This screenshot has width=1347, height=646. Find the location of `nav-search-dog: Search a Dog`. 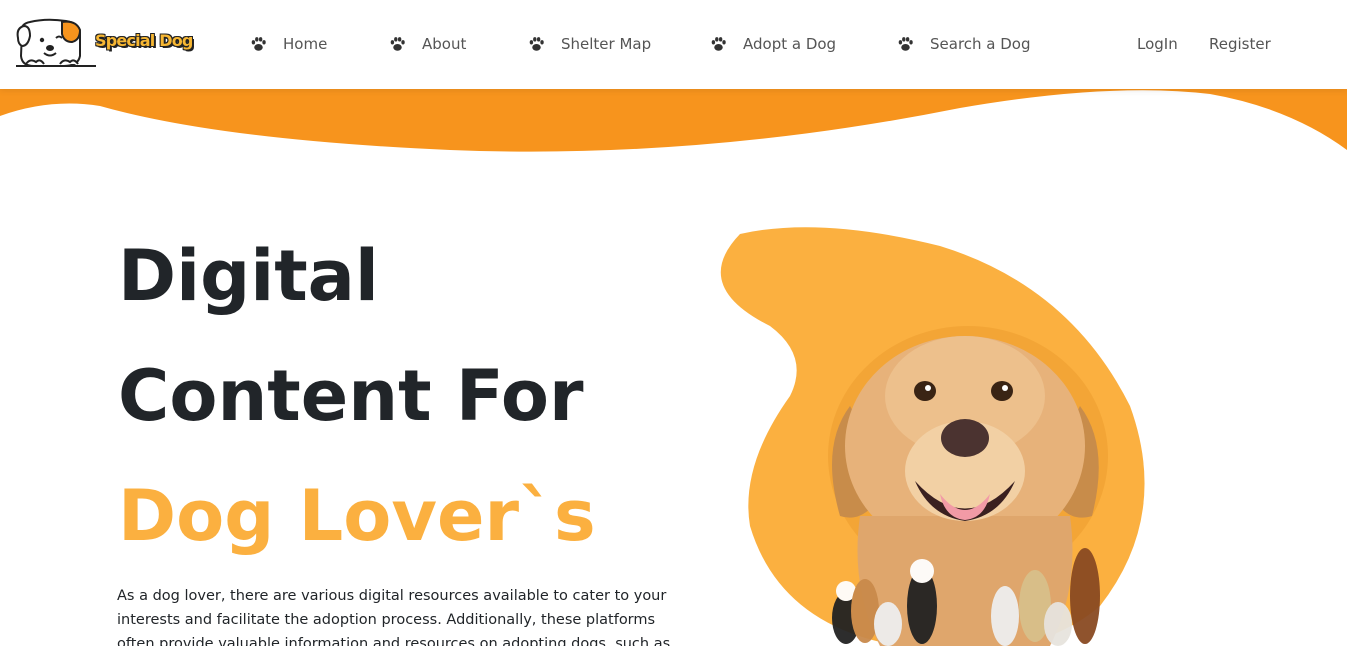

nav-search-dog: Search a Dog is located at coordinates (964, 44).